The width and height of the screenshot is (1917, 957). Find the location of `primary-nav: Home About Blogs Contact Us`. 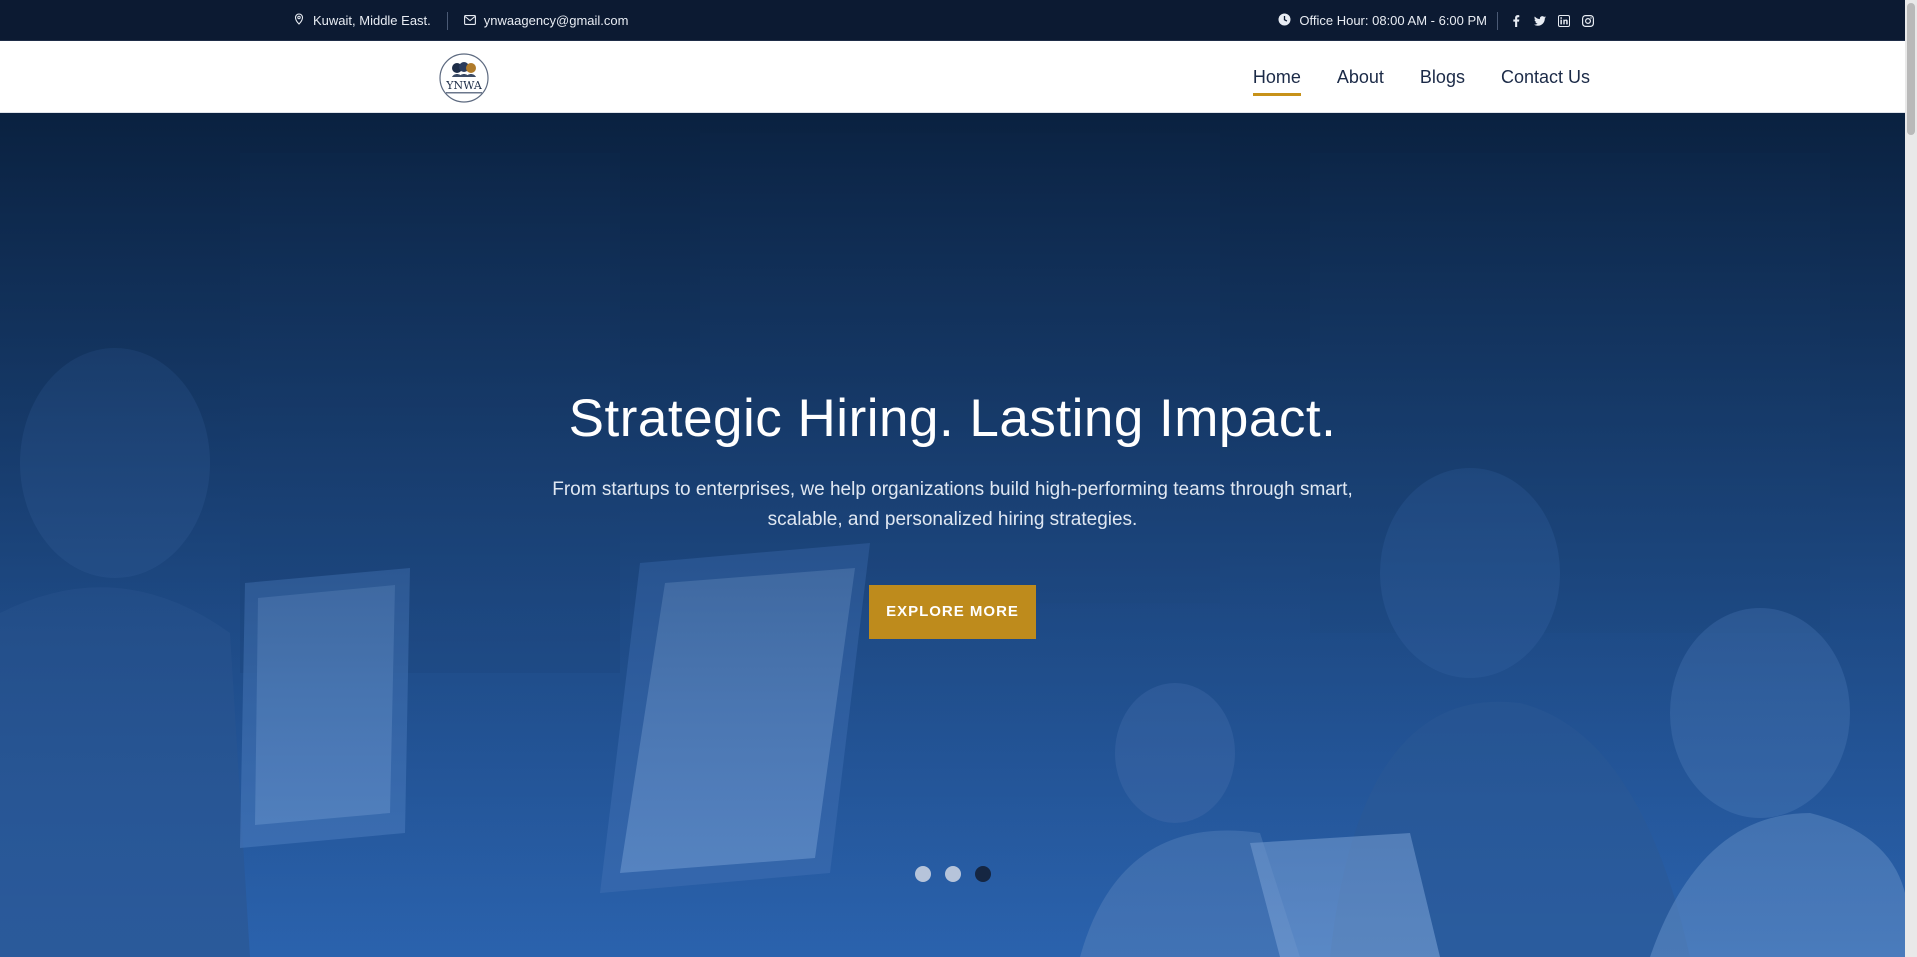

primary-nav: Home About Blogs Contact Us is located at coordinates (1421, 77).